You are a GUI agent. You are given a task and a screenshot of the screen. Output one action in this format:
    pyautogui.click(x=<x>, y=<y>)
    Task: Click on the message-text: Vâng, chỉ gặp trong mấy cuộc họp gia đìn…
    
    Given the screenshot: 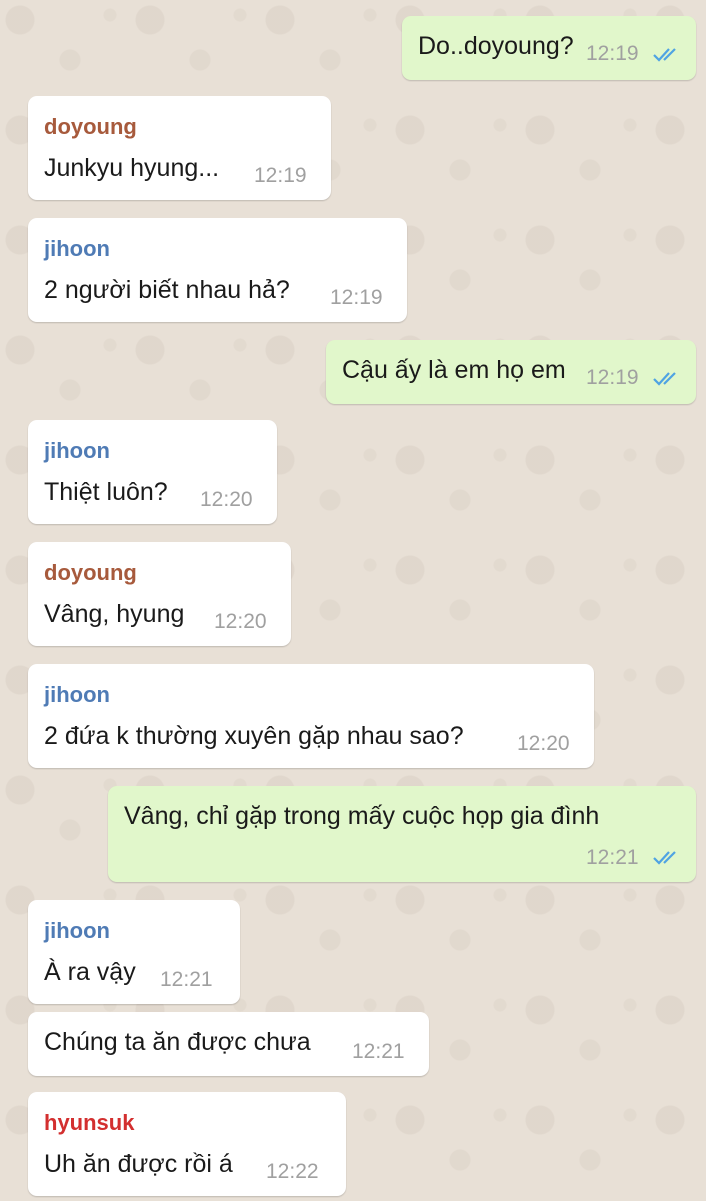 What is the action you would take?
    pyautogui.click(x=362, y=816)
    